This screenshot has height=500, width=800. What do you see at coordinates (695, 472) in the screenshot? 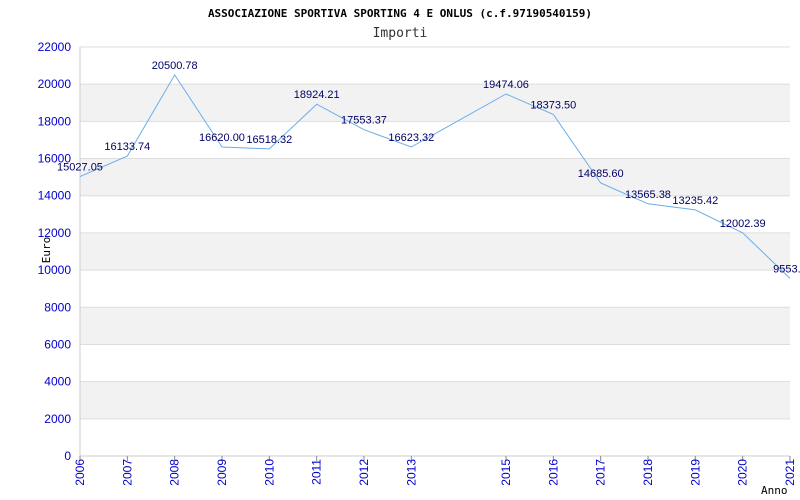
I see `x-tick-label: 2019` at bounding box center [695, 472].